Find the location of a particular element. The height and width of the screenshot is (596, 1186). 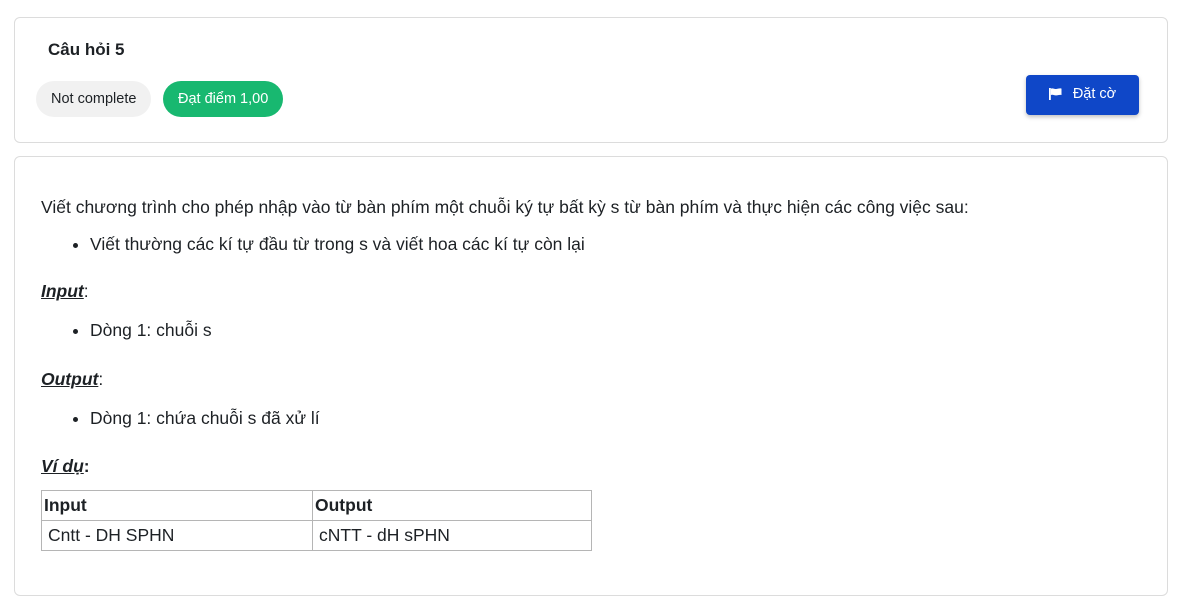

example-heading: Ví dụ: is located at coordinates (65, 466).